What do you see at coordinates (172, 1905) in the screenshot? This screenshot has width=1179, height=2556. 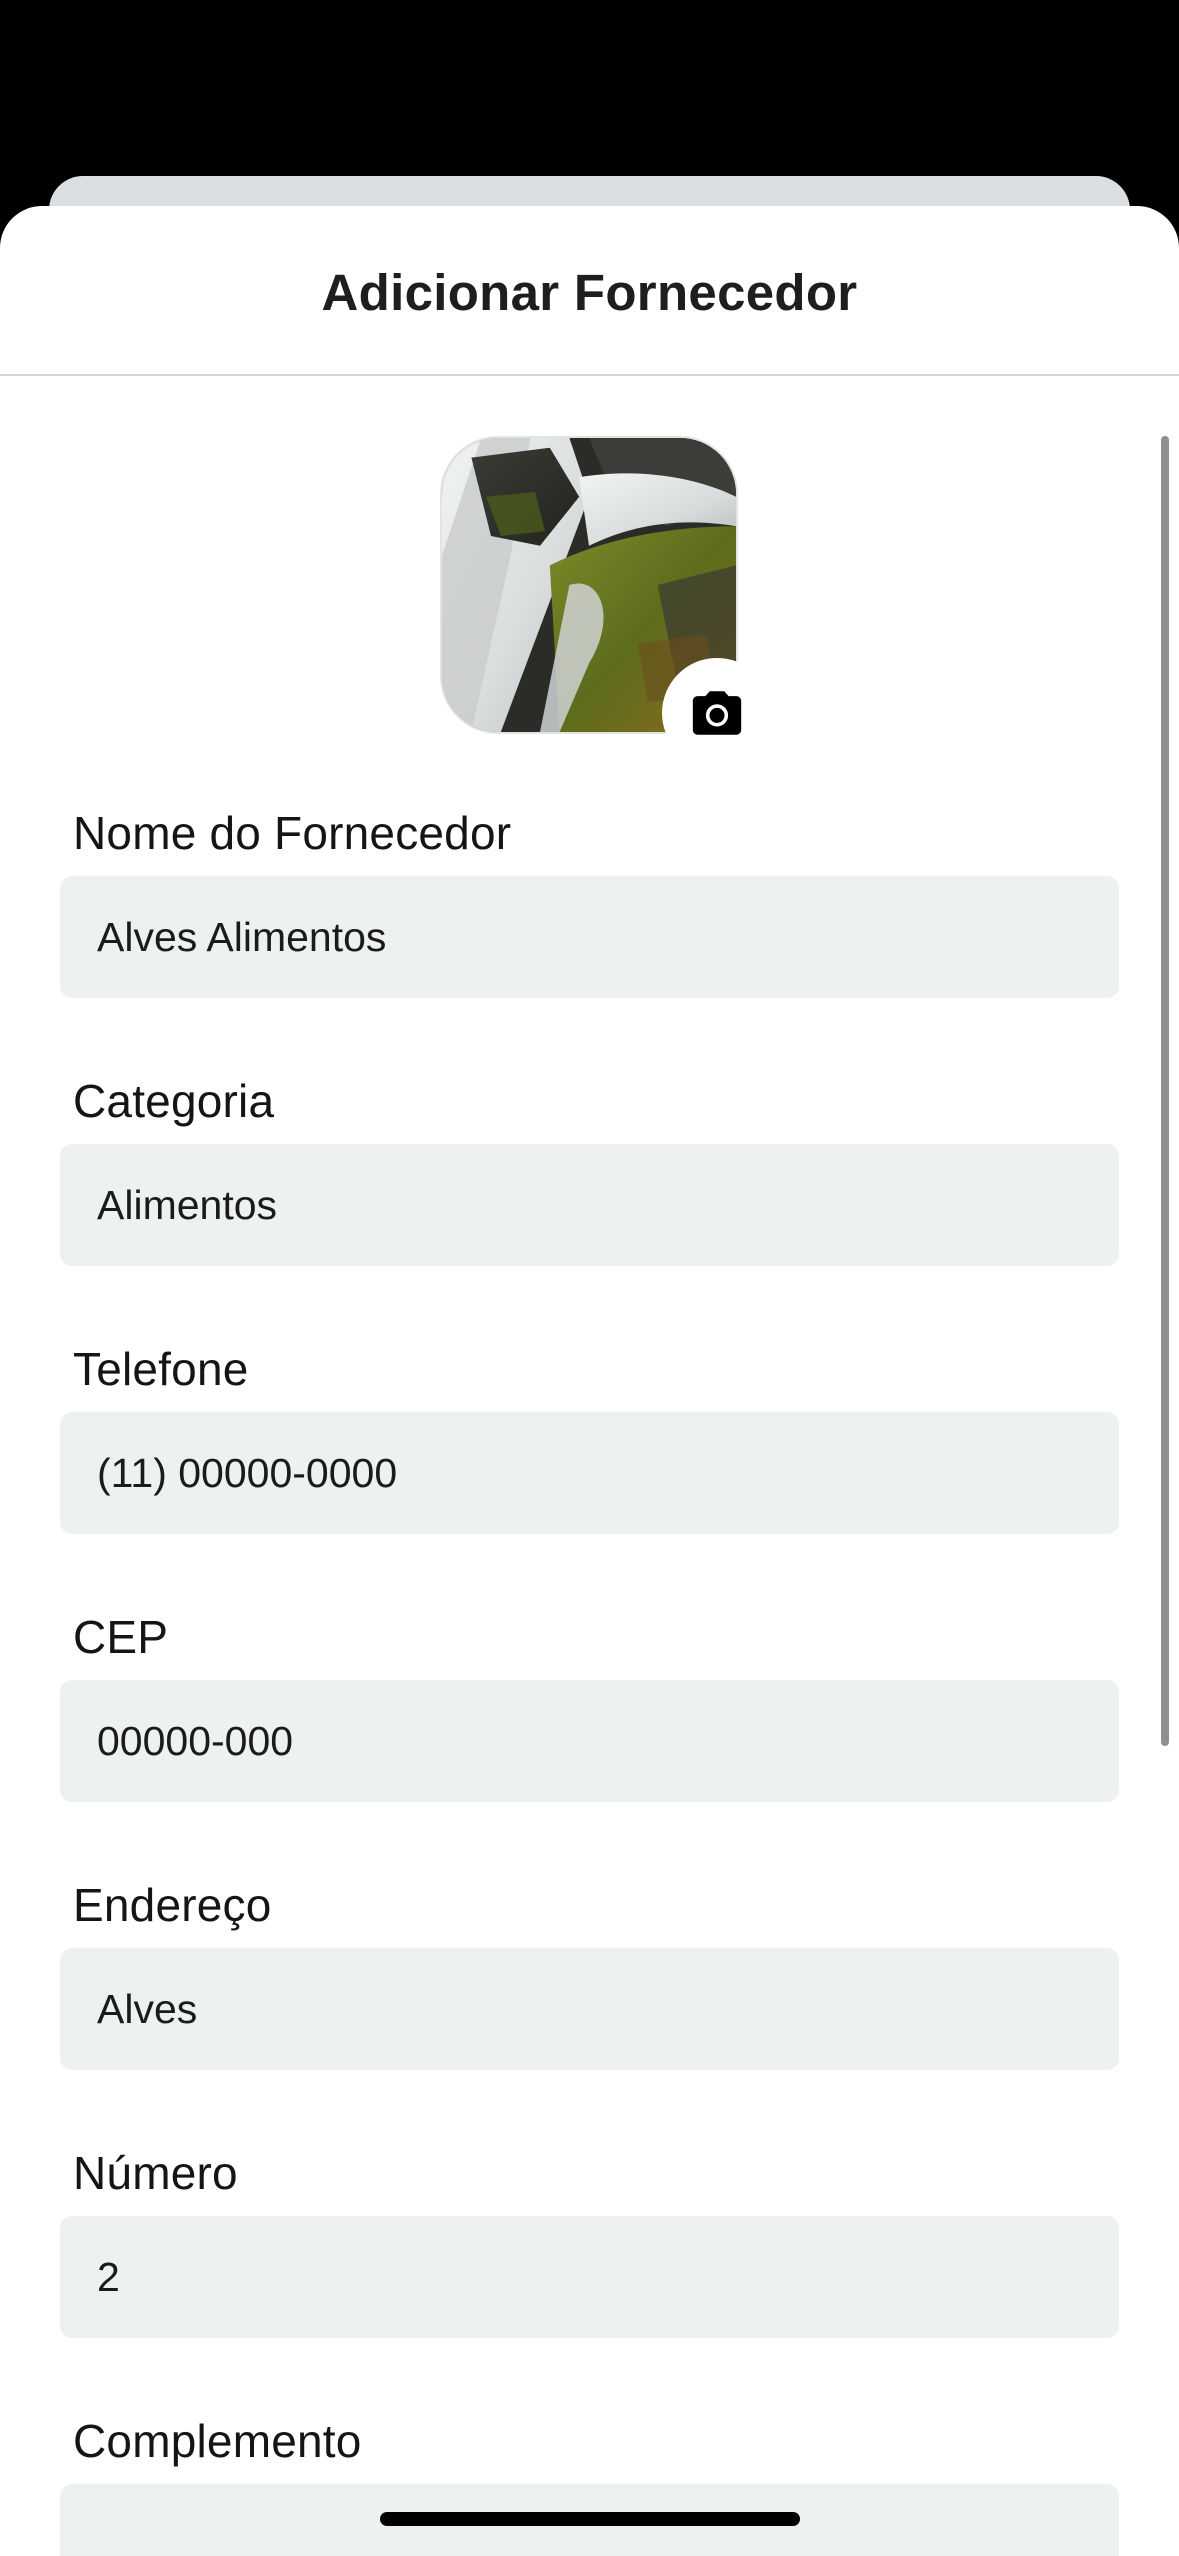 I see `address-label: Endereço` at bounding box center [172, 1905].